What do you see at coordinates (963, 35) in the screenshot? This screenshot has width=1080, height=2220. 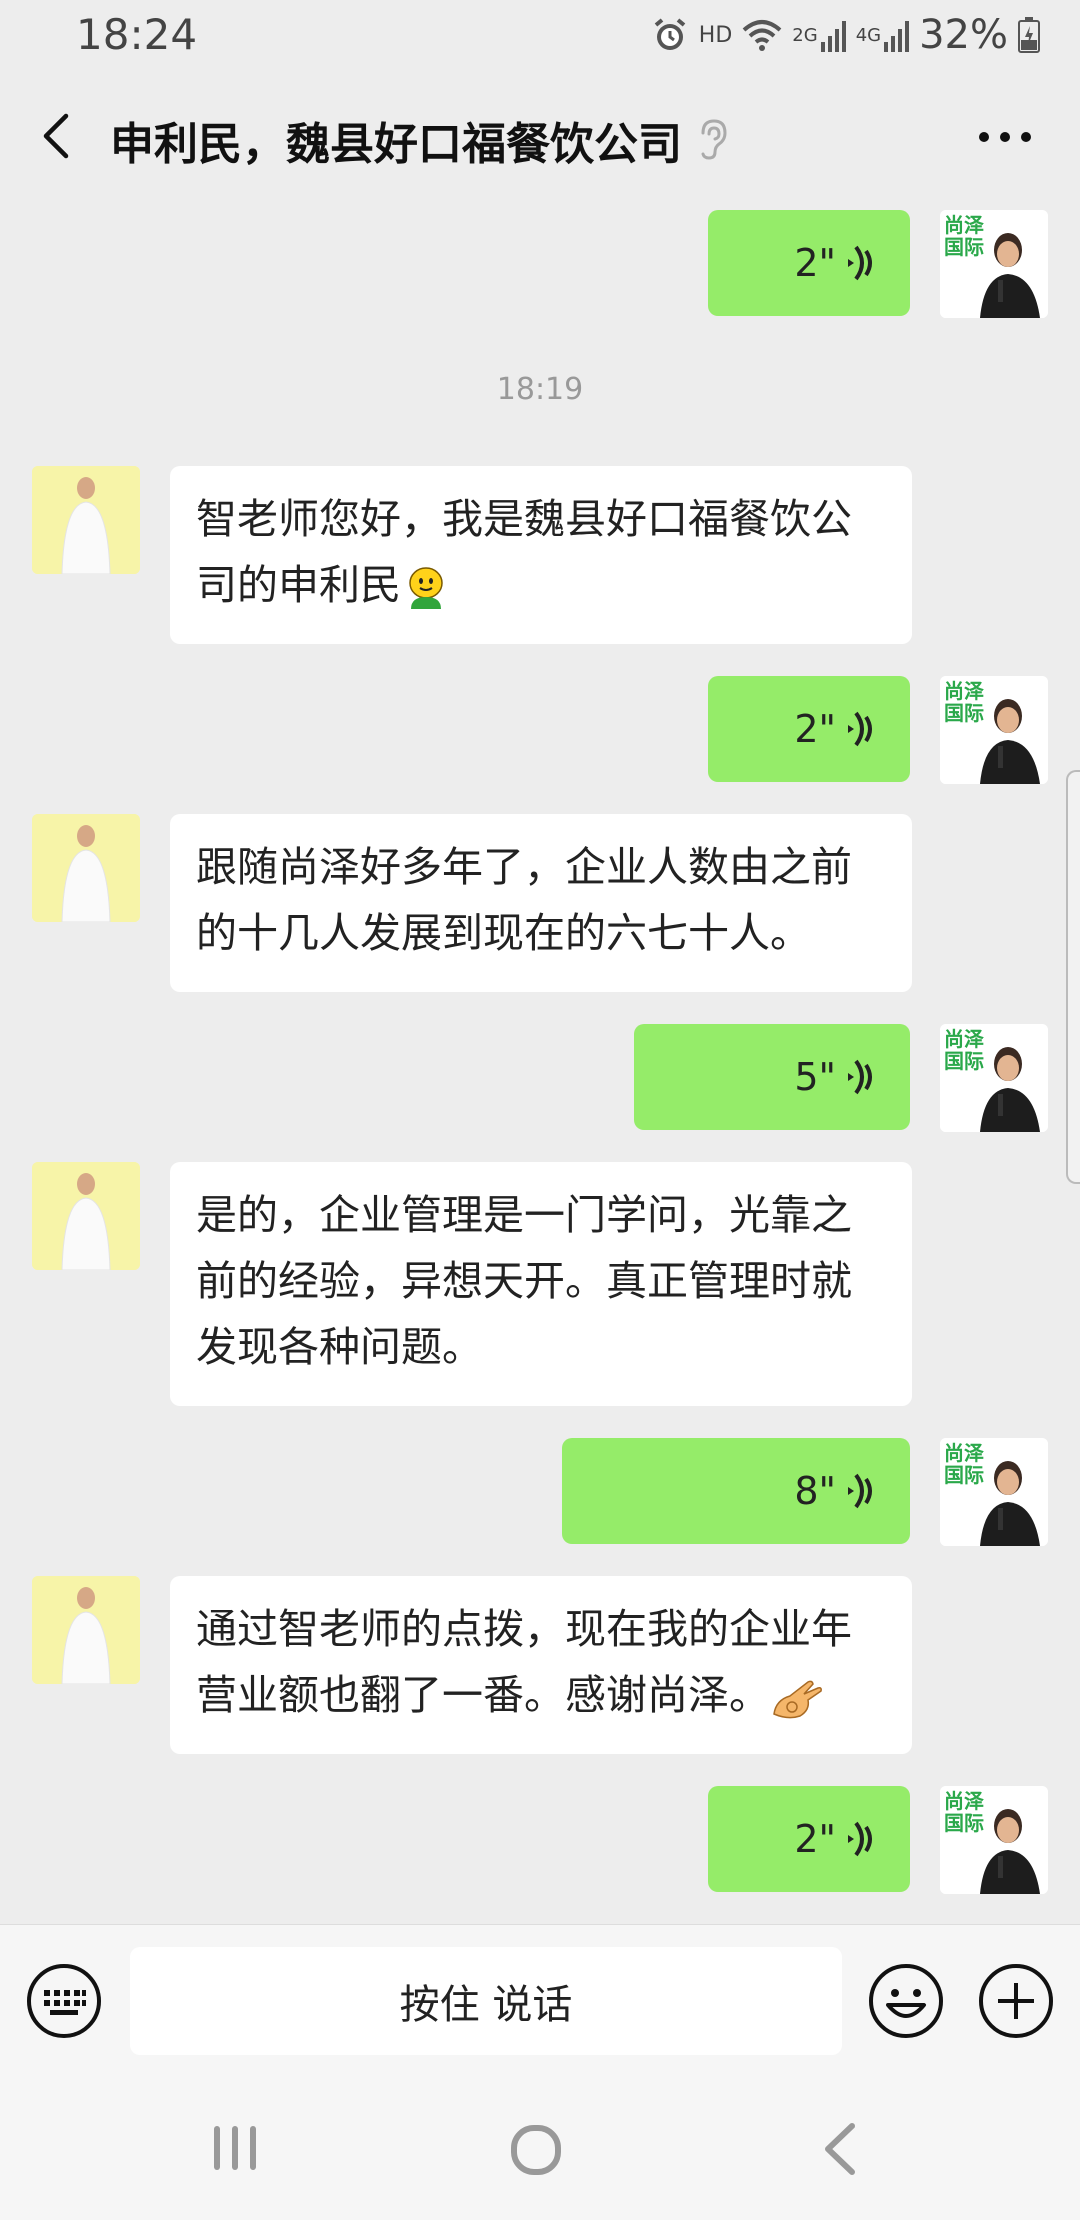 I see `battery-percent: 32%` at bounding box center [963, 35].